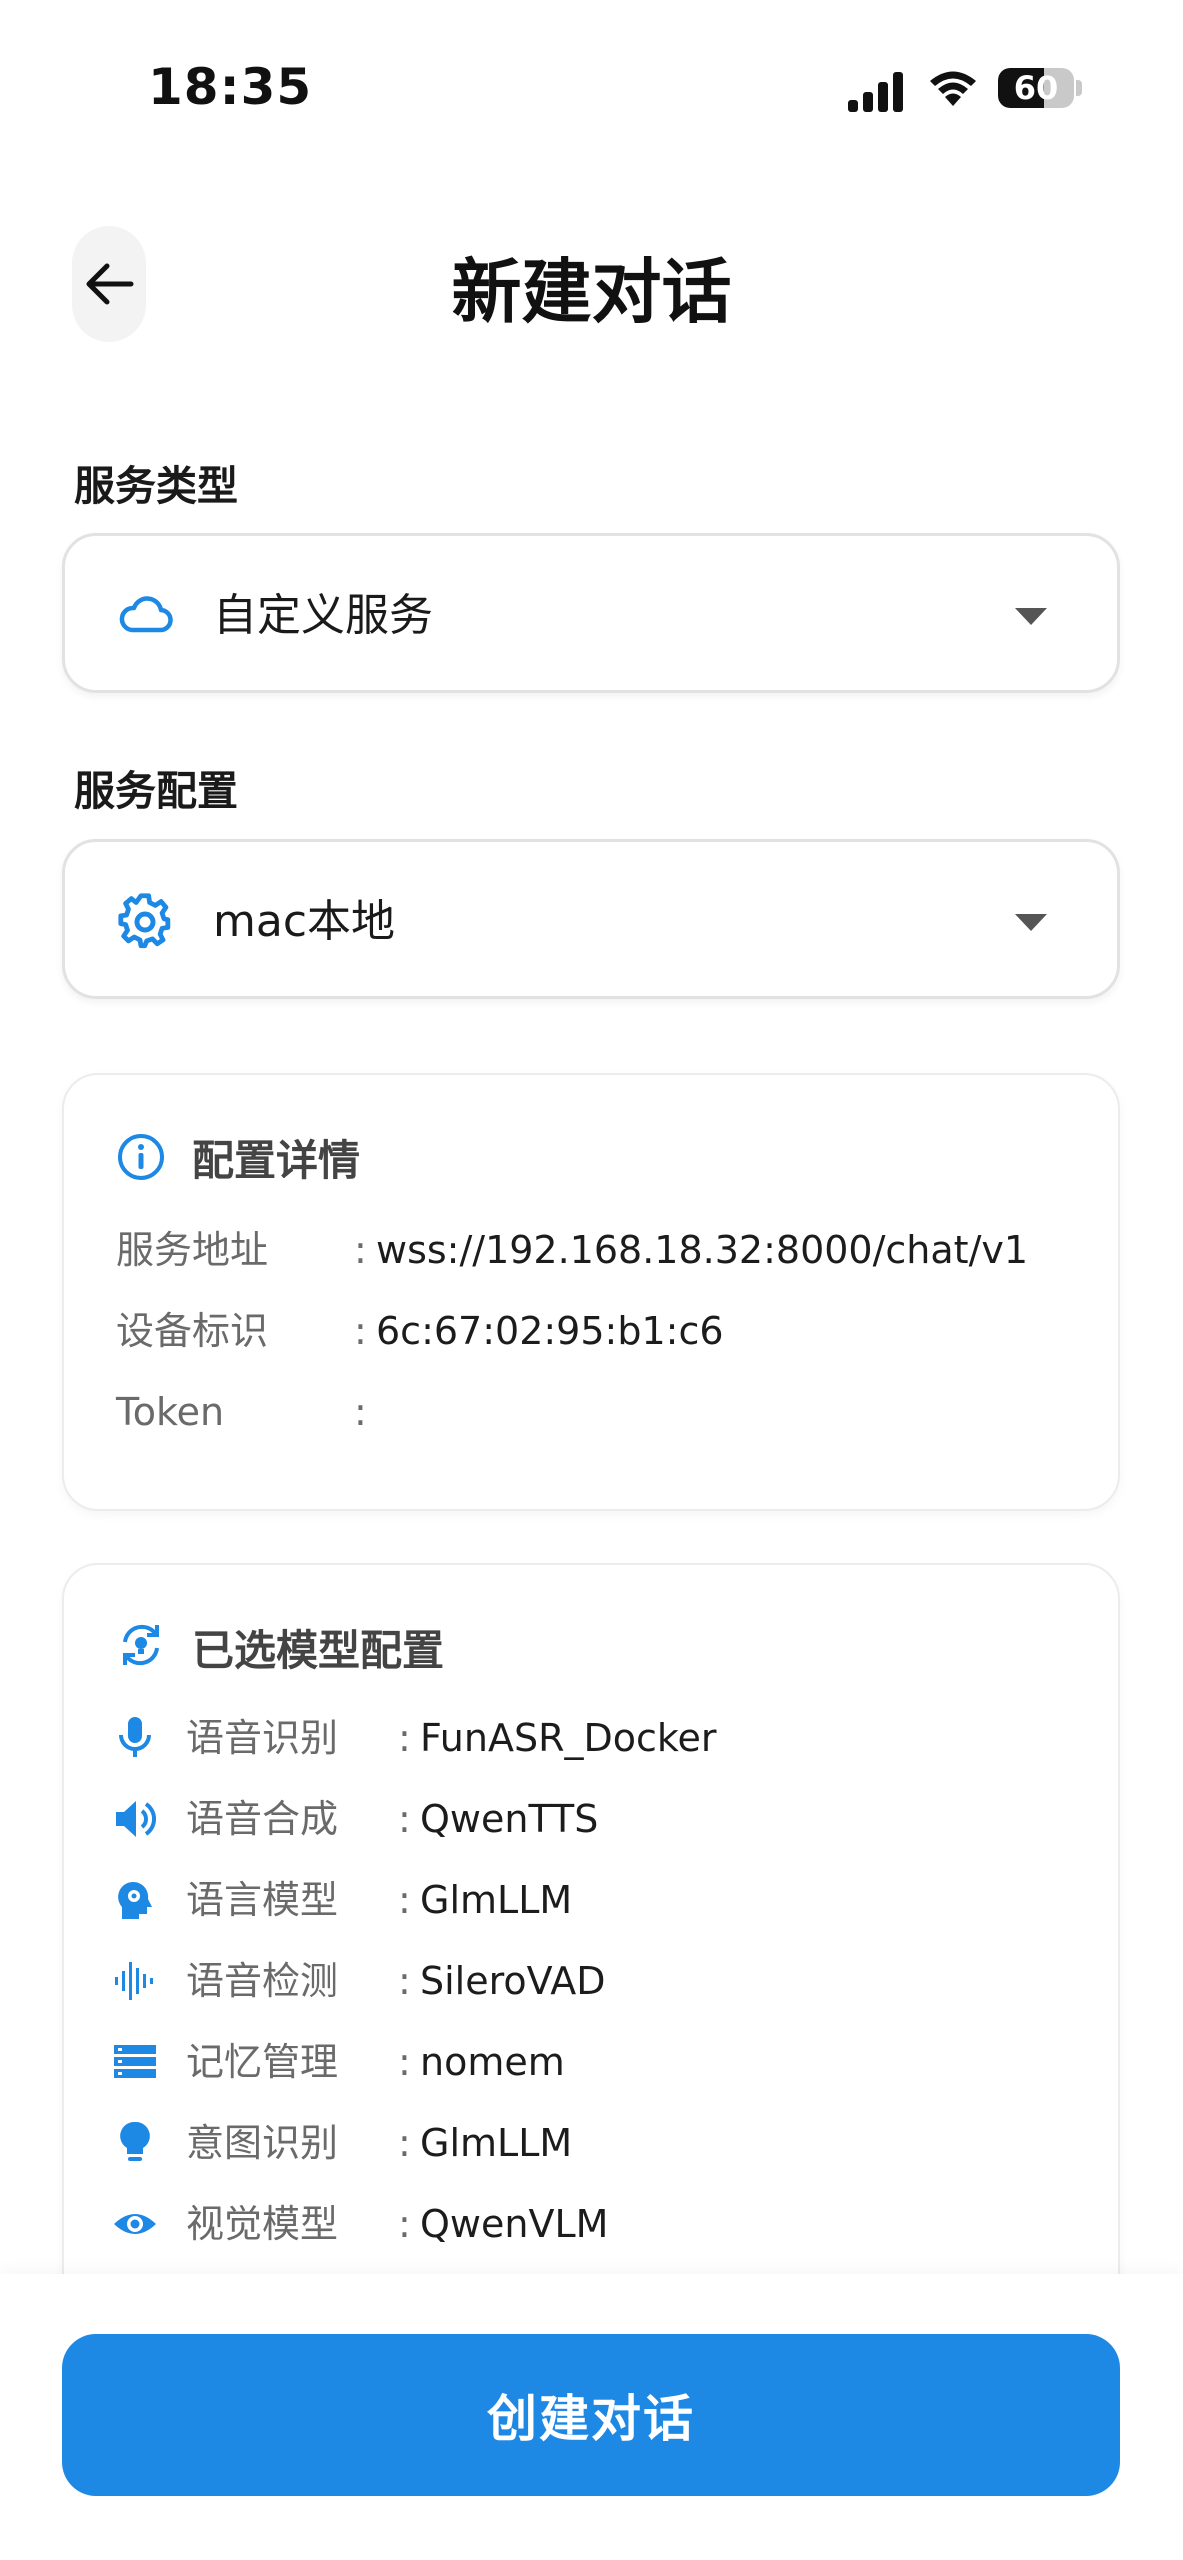 The height and width of the screenshot is (2560, 1183). Describe the element at coordinates (146, 614) in the screenshot. I see `cloud-icon` at that location.